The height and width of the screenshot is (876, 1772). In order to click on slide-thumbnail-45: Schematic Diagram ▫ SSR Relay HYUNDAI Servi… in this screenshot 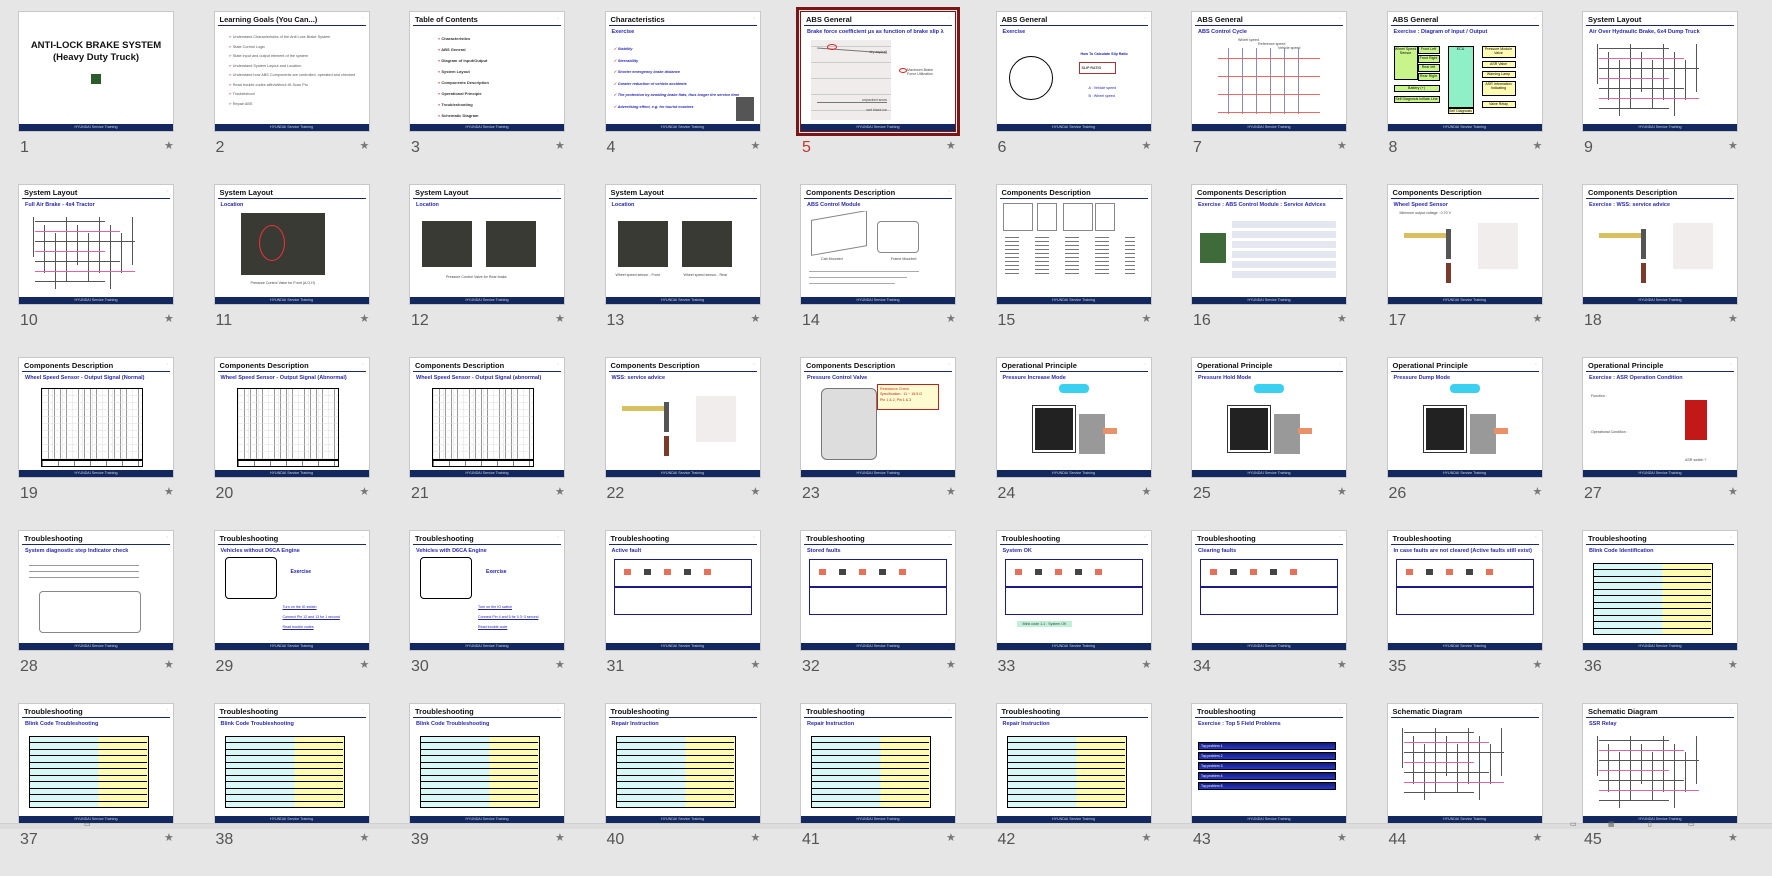, I will do `click(1660, 763)`.